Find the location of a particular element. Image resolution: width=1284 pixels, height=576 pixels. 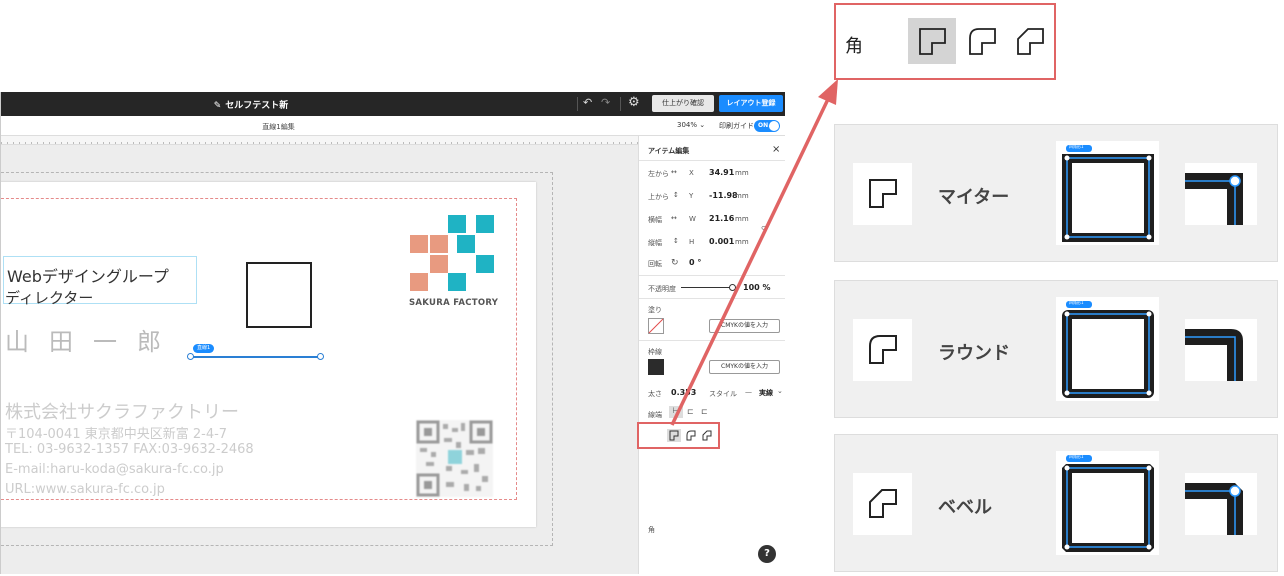

card-title-line1: Webデザイングループ is located at coordinates (88, 275).